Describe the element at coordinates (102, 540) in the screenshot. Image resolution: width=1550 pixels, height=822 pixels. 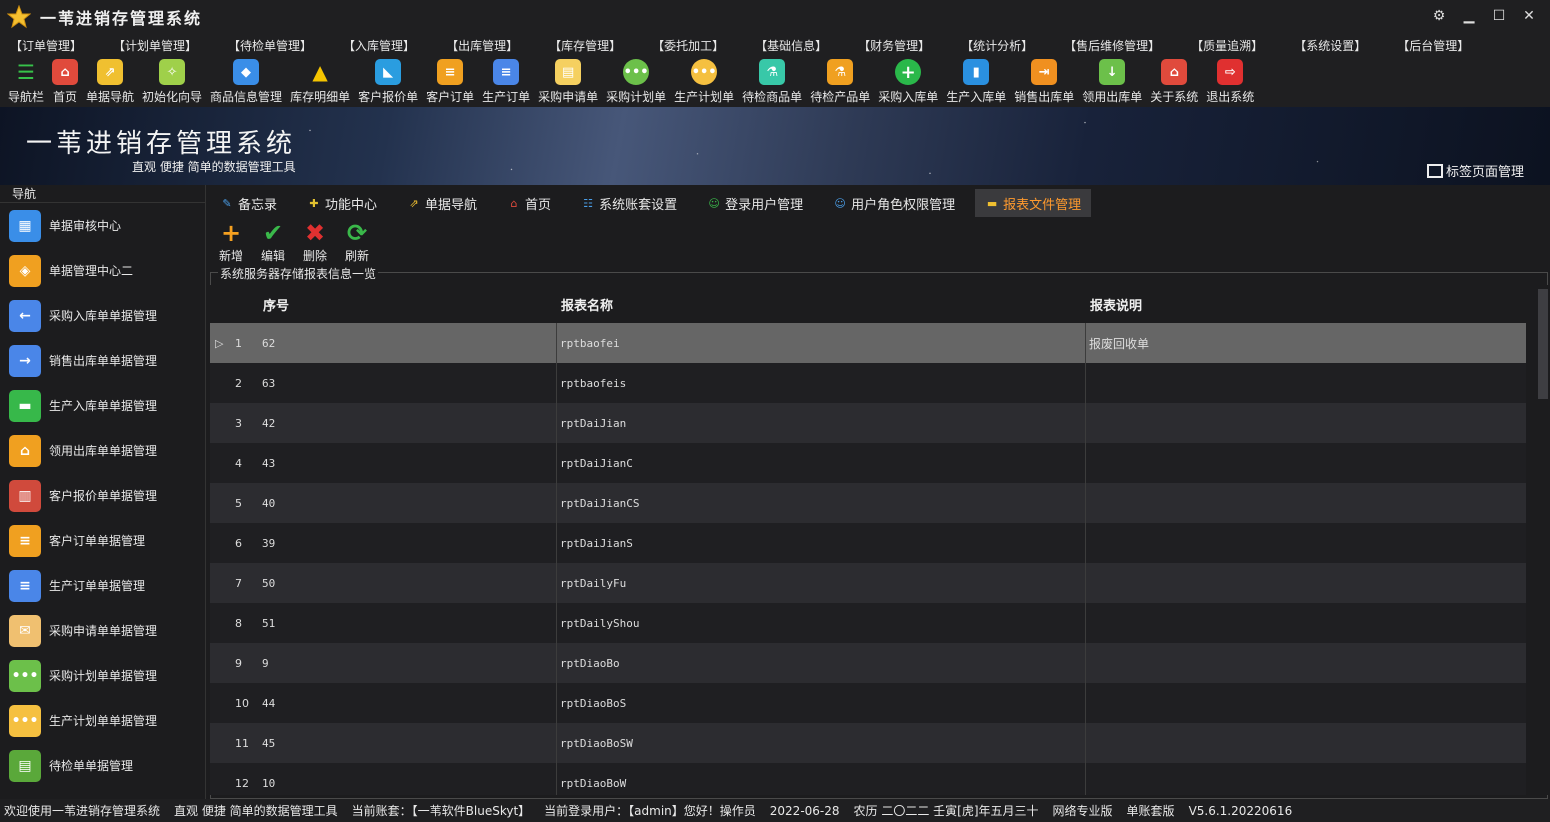
I see `sidebar-item: ≡ 客户订单单据管理` at that location.